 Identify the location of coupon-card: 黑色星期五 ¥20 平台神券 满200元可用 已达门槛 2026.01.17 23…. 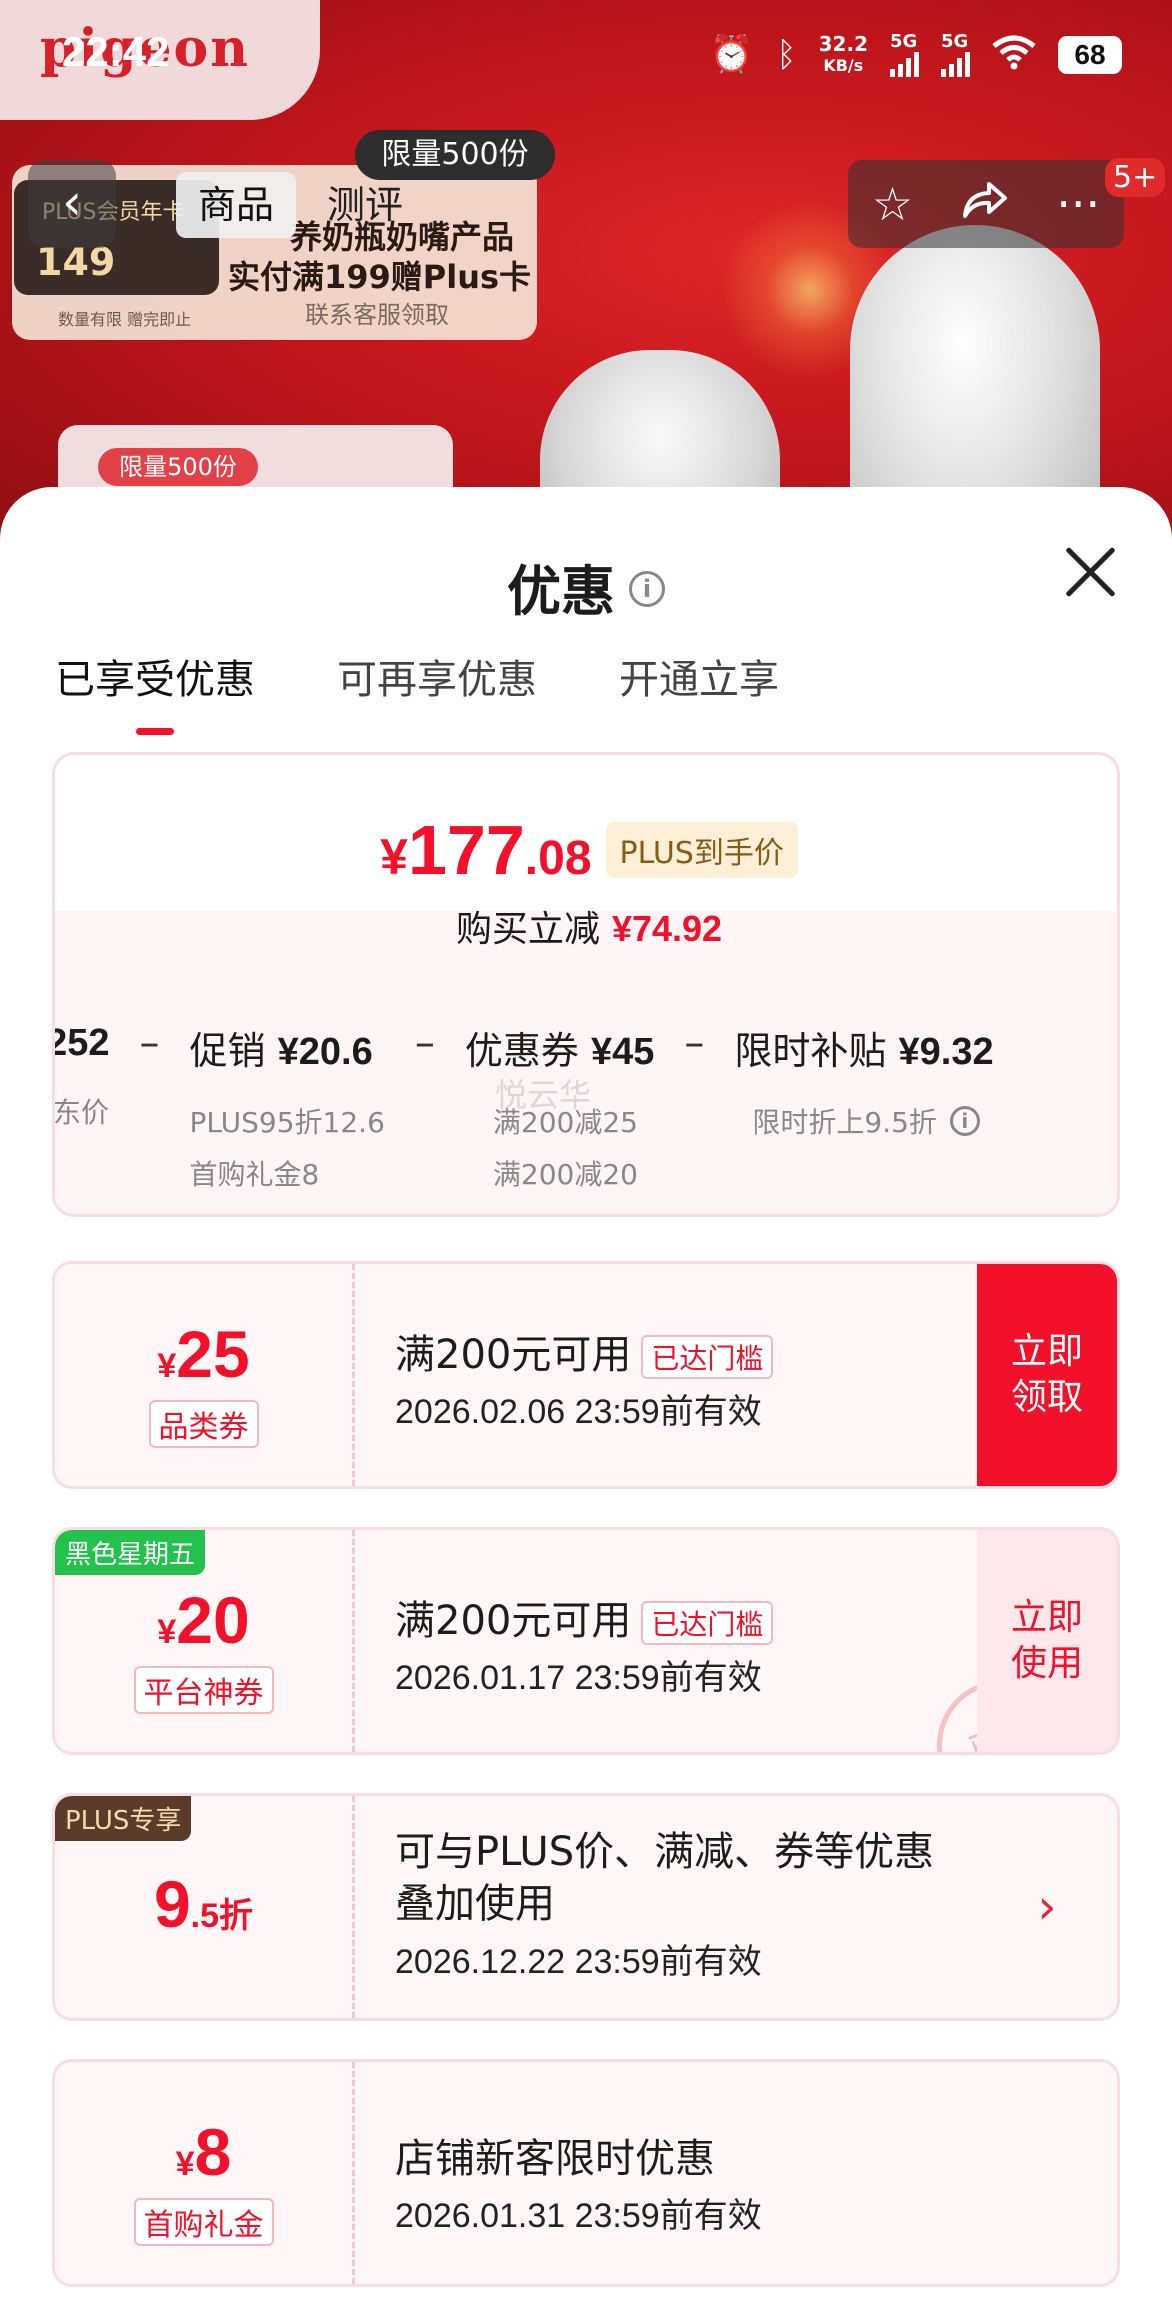
(586, 1641).